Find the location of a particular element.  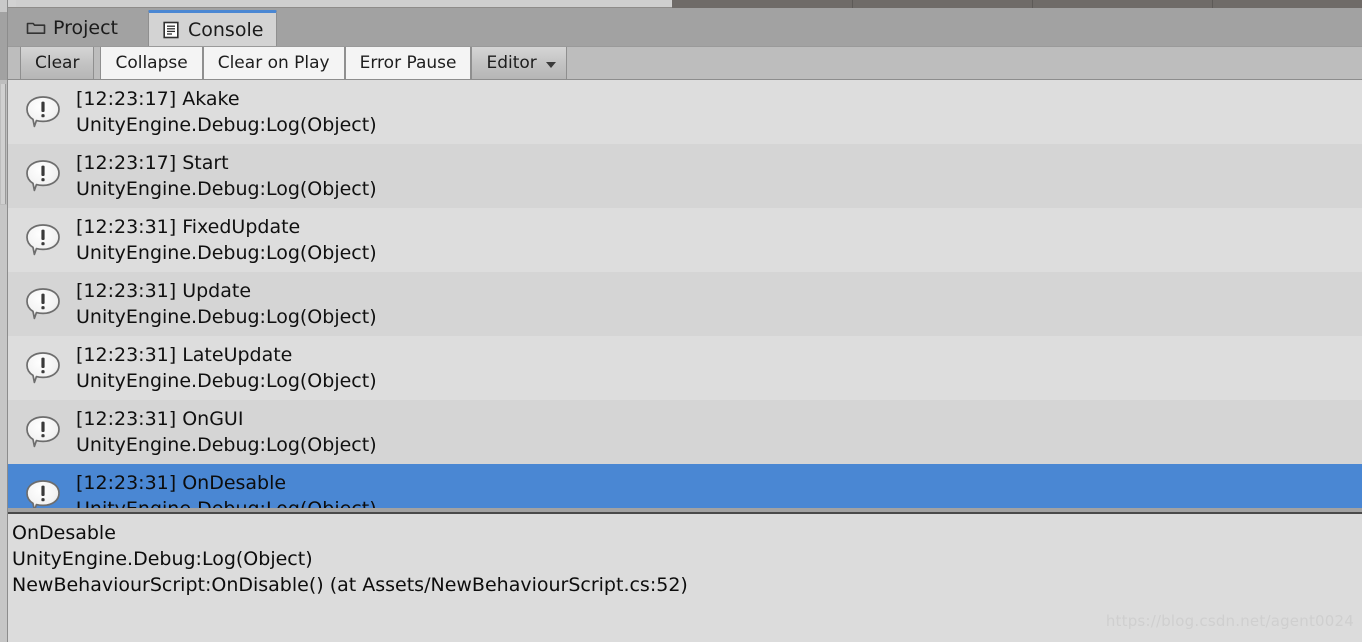

sliver-tab is located at coordinates (3, 144).